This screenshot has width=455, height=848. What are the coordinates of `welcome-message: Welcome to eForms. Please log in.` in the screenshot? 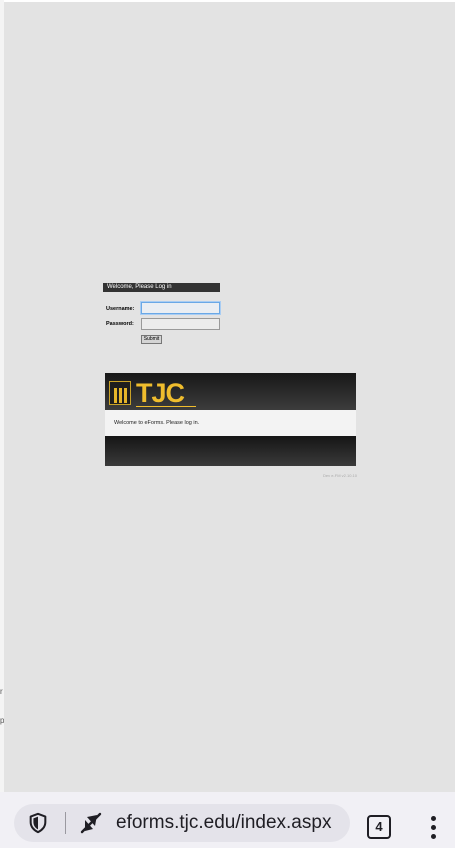 It's located at (230, 423).